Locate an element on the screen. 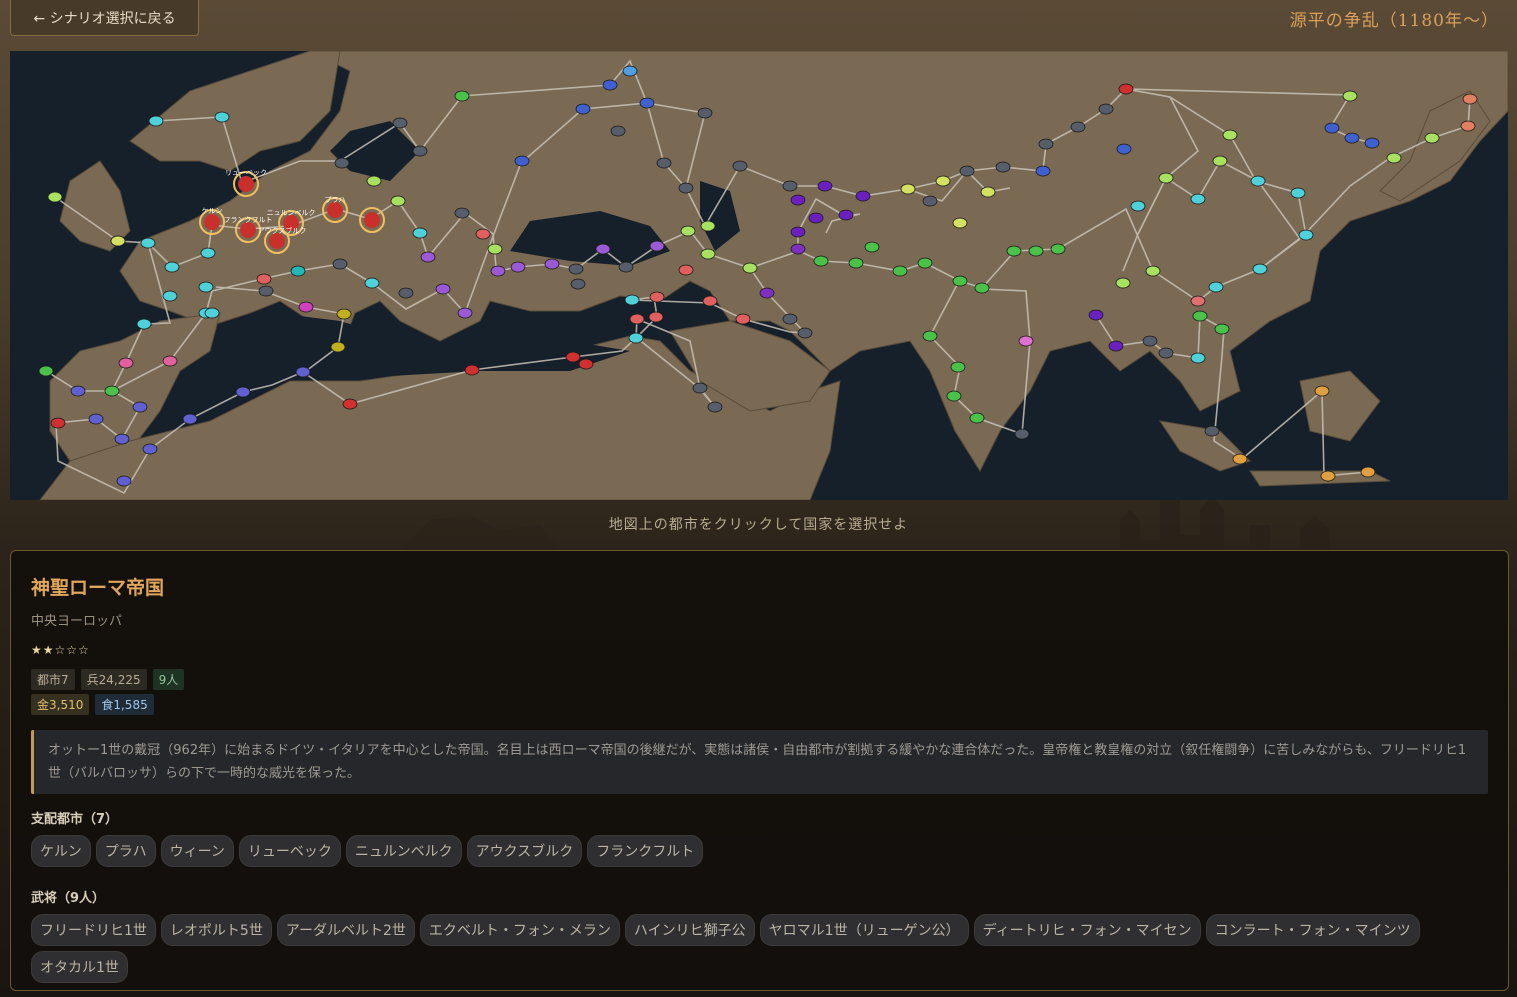 The height and width of the screenshot is (997, 1517). general-tag: オタカル1世 is located at coordinates (79, 967).